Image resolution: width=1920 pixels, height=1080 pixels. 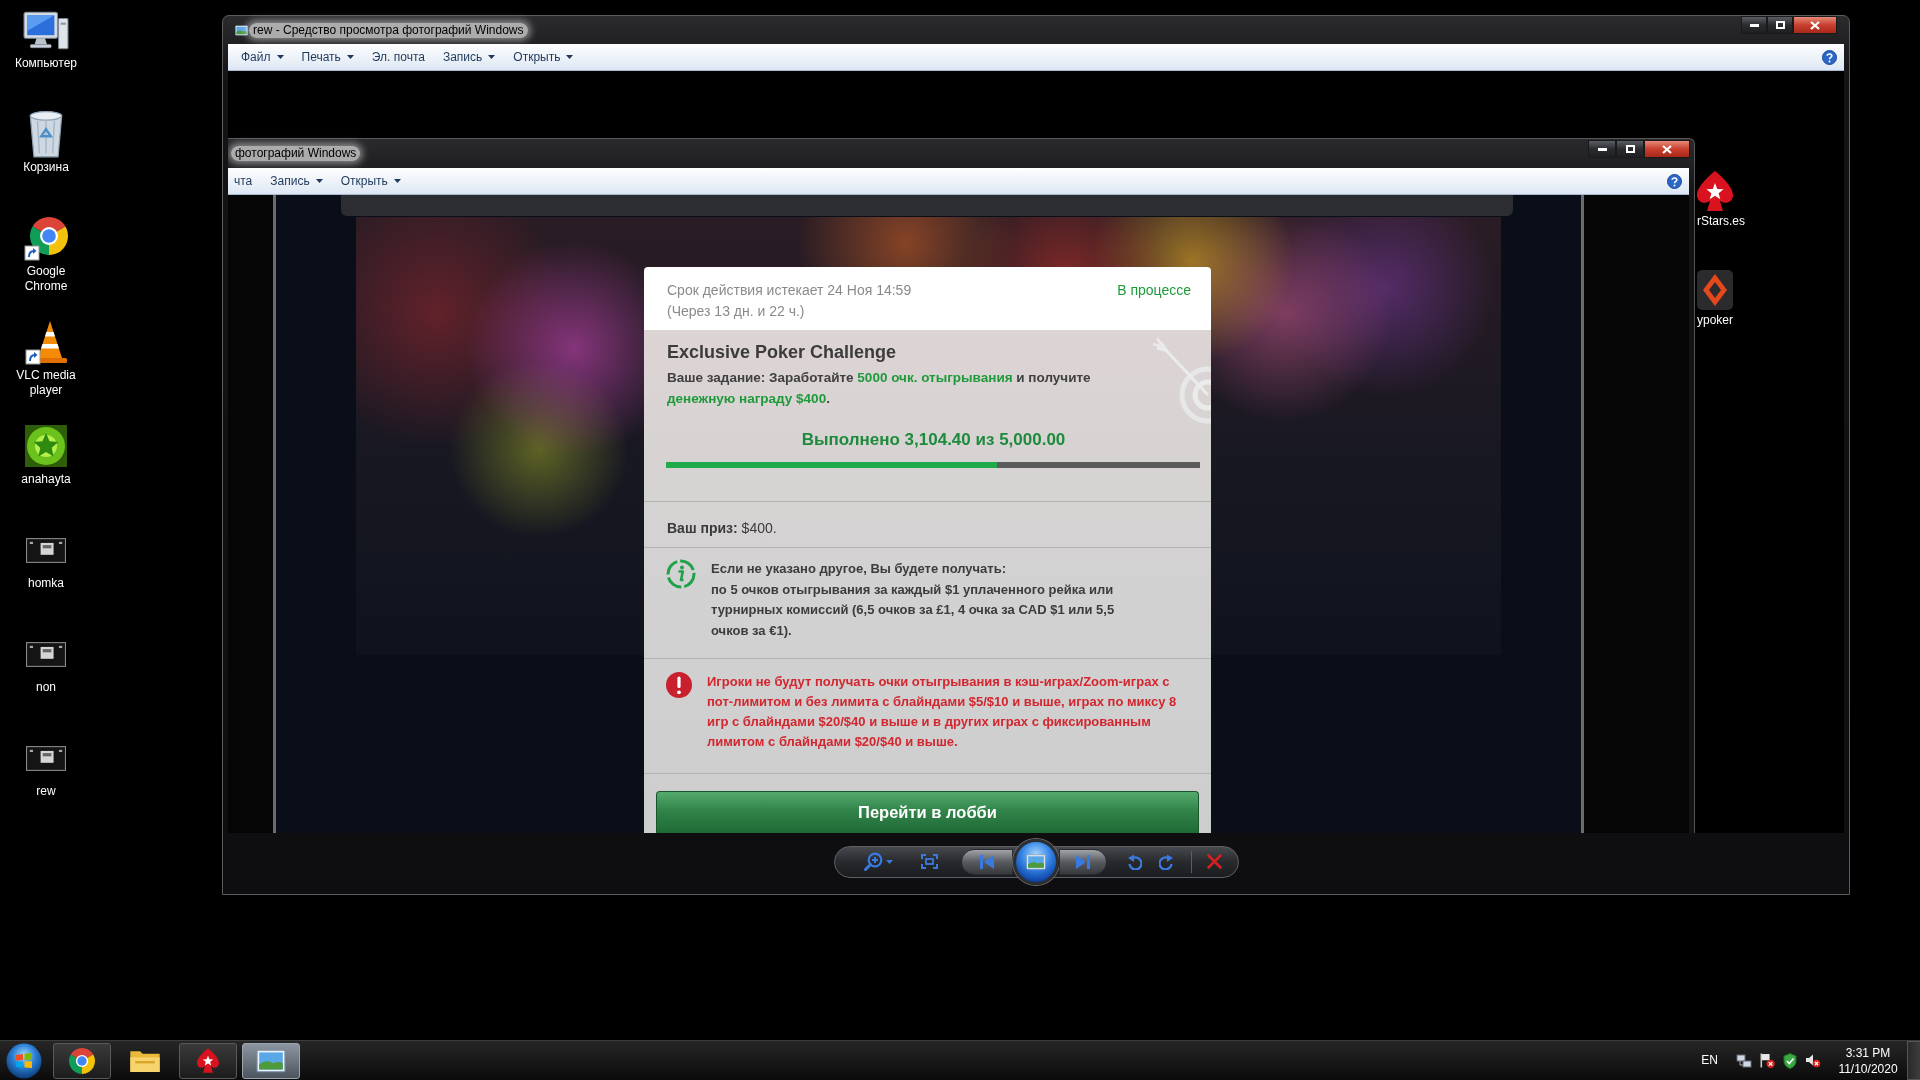 What do you see at coordinates (262, 57) in the screenshot?
I see `menu-item: Файл` at bounding box center [262, 57].